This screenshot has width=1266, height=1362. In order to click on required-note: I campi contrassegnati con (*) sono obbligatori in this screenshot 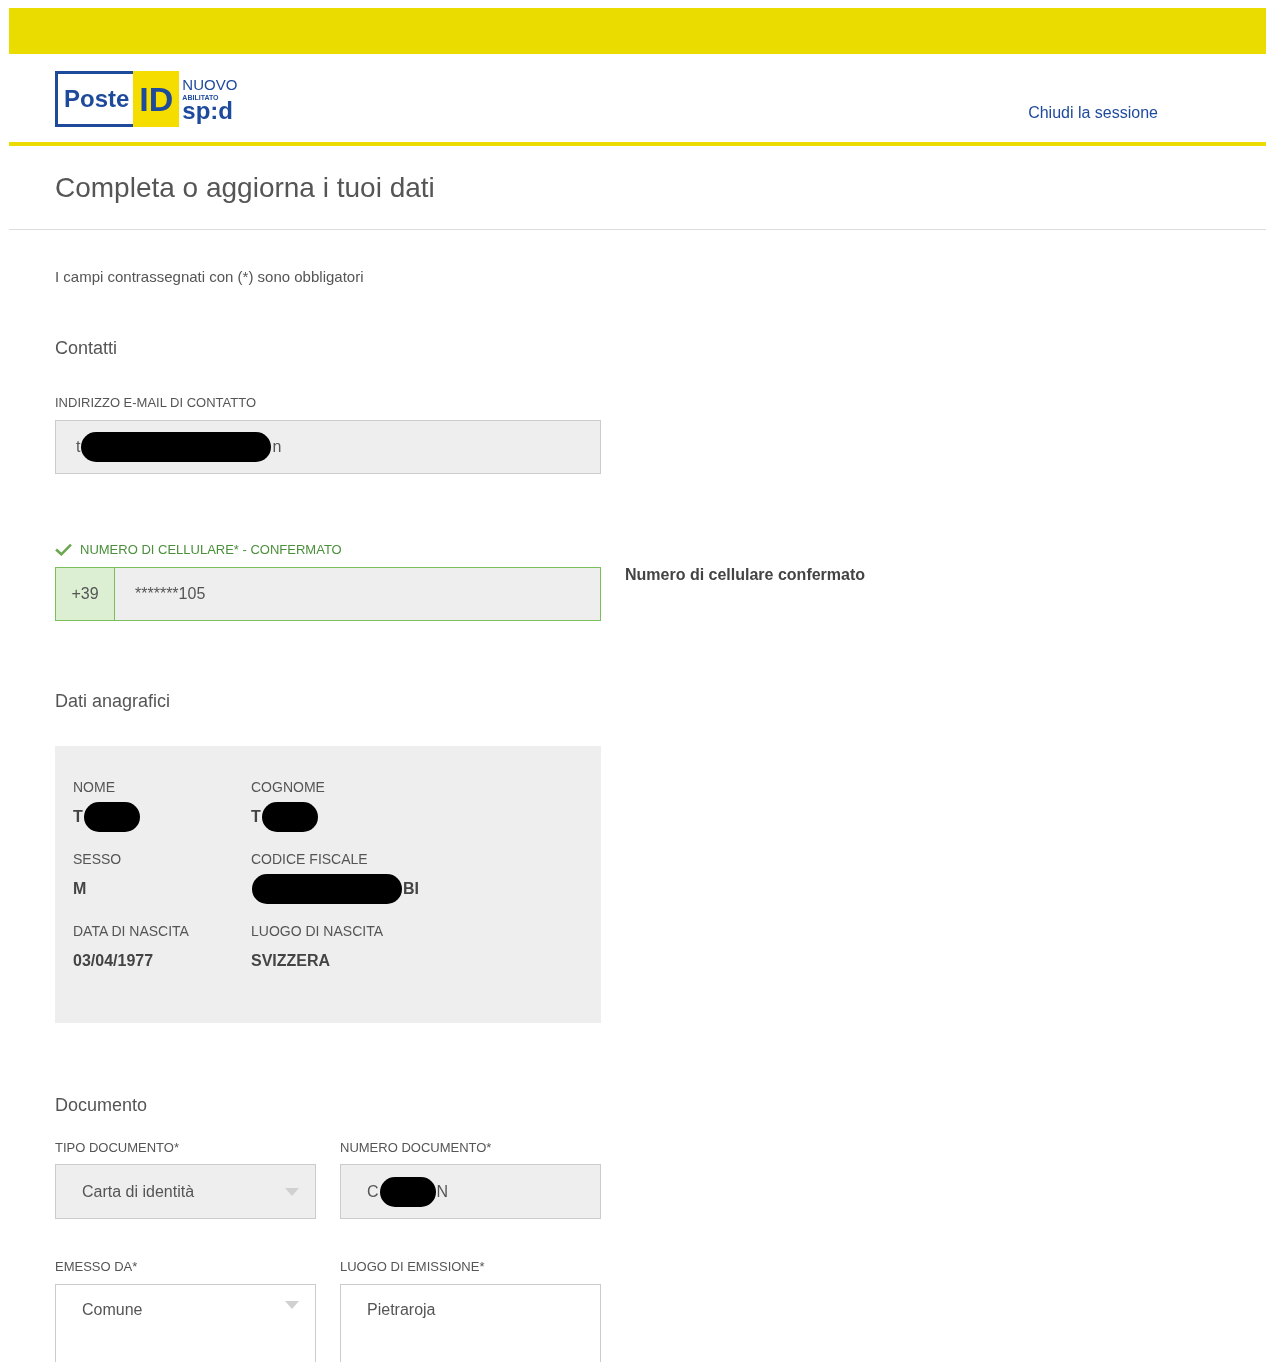, I will do `click(210, 276)`.